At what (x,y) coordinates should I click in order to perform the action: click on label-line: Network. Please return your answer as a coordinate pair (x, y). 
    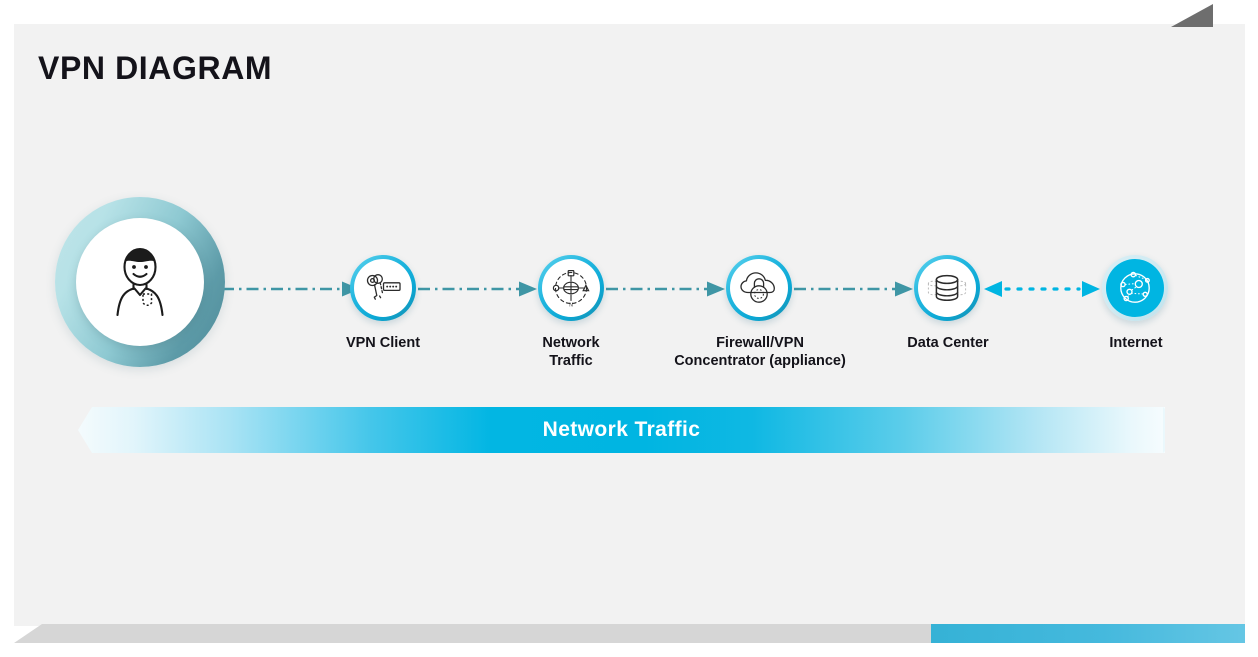
    Looking at the image, I should click on (571, 343).